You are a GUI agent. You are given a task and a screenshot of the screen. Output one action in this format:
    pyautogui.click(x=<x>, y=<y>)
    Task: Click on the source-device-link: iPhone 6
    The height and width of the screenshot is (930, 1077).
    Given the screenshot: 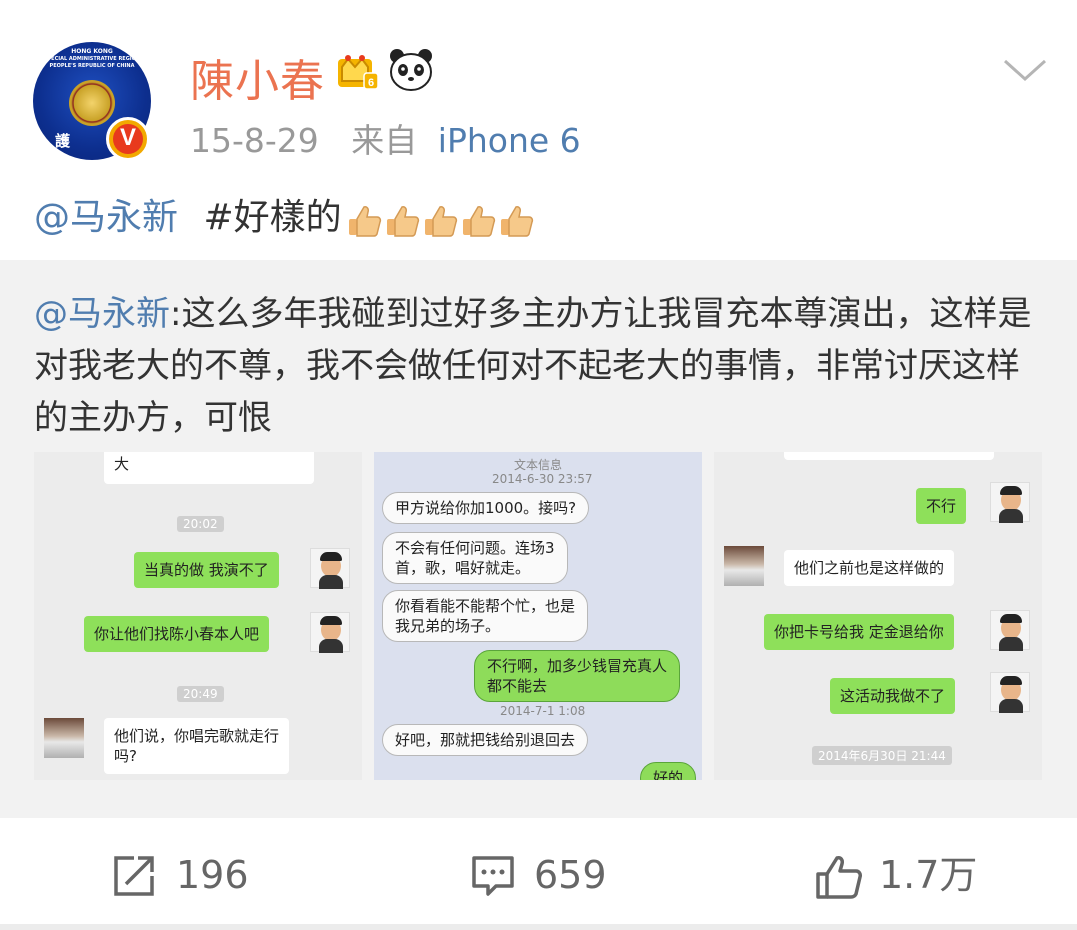 What is the action you would take?
    pyautogui.click(x=509, y=140)
    